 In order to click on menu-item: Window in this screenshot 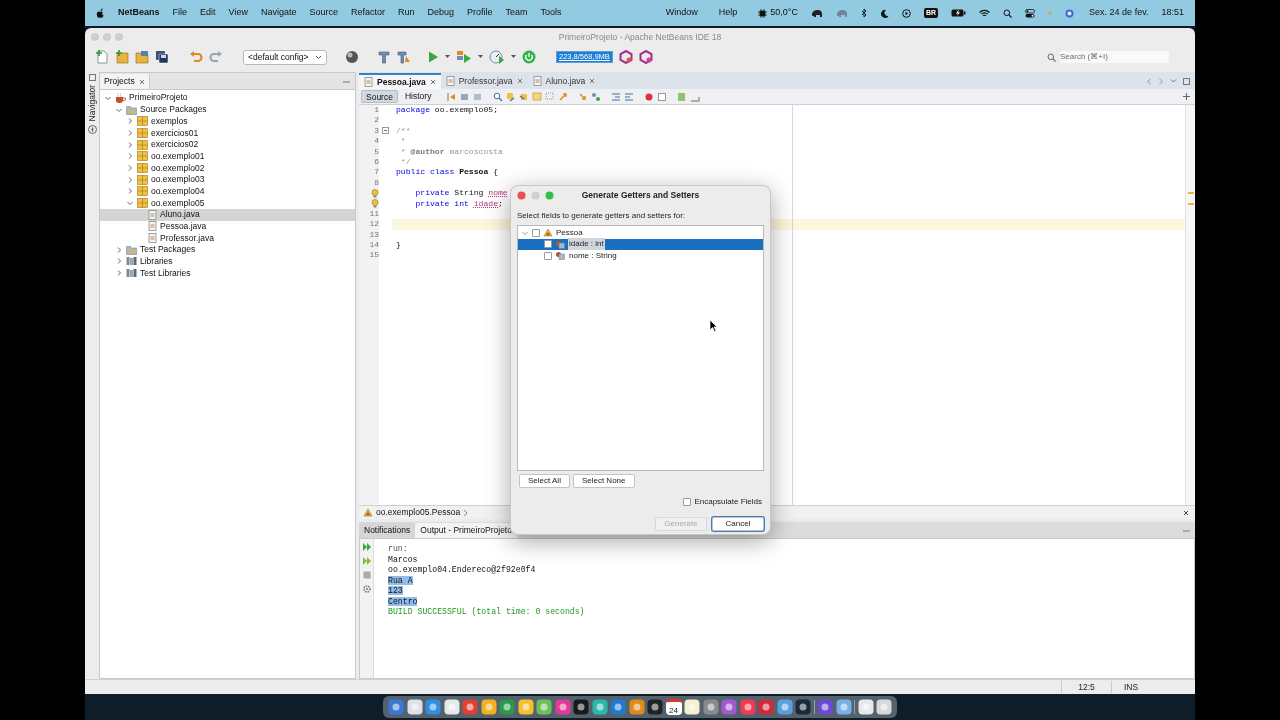, I will do `click(681, 13)`.